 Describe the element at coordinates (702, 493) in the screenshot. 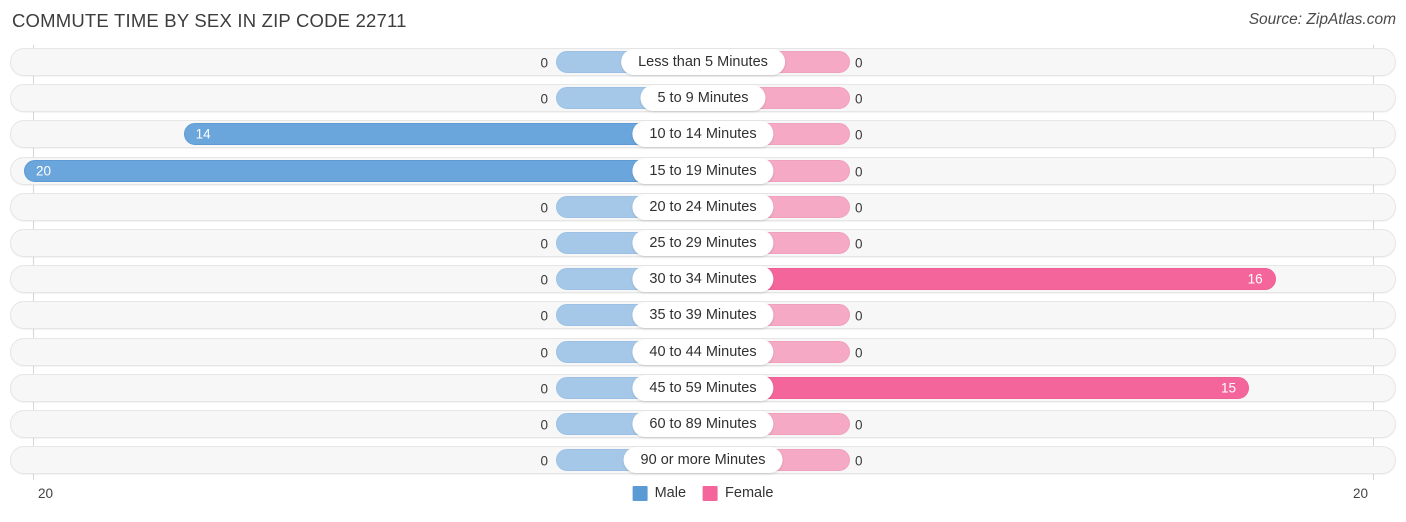

I see `chart-legend: Male Female` at that location.